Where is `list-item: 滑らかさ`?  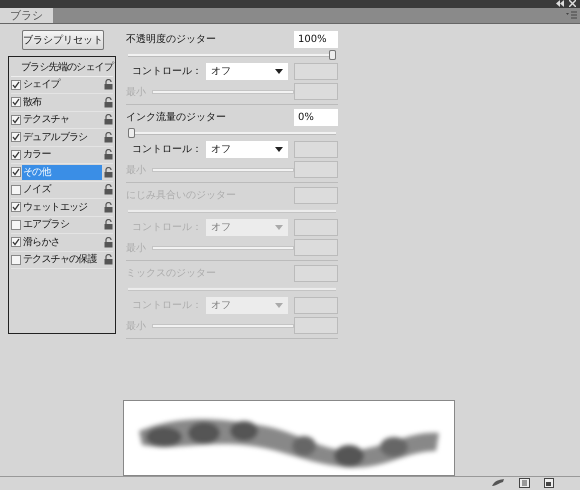 list-item: 滑らかさ is located at coordinates (62, 243).